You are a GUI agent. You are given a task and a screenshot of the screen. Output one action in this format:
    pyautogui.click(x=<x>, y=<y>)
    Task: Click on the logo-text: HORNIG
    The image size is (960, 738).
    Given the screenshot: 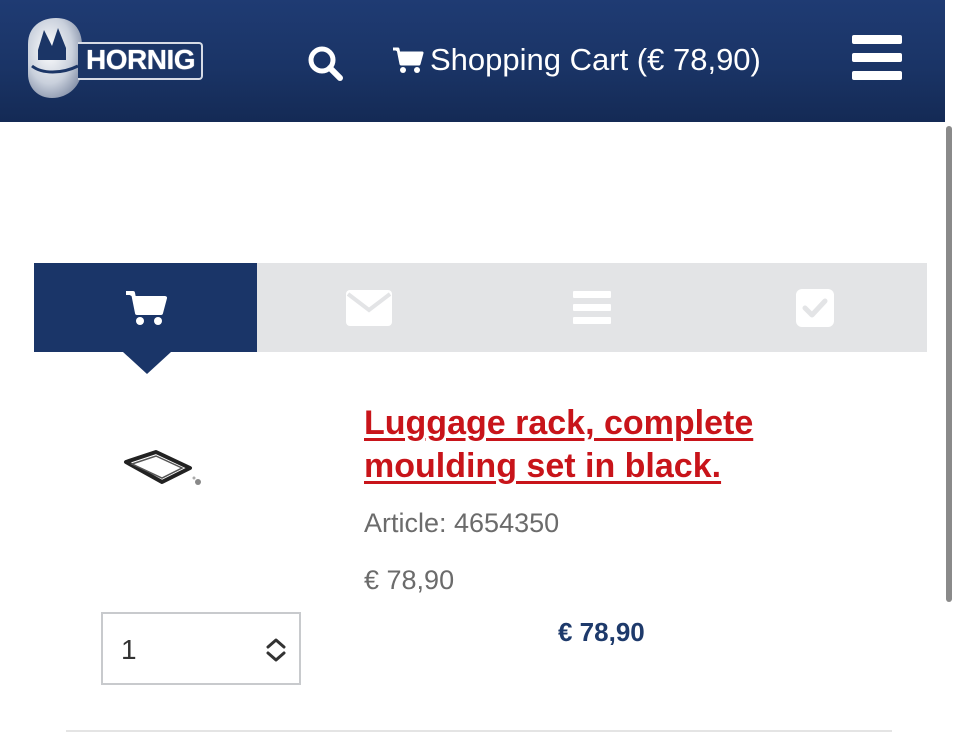 What is the action you would take?
    pyautogui.click(x=140, y=61)
    